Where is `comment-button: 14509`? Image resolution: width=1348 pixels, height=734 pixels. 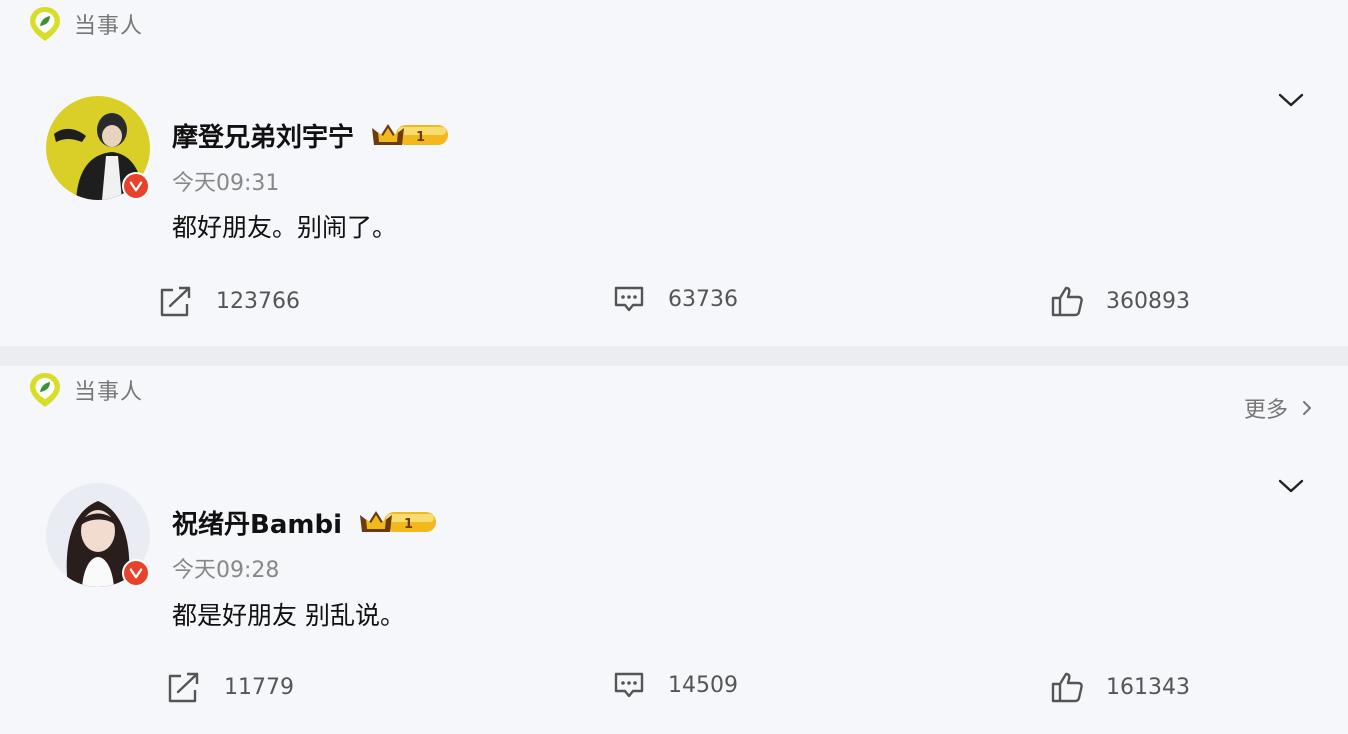 comment-button: 14509 is located at coordinates (675, 685).